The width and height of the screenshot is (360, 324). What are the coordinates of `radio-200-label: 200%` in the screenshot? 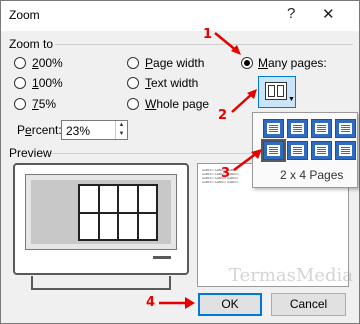 It's located at (47, 63).